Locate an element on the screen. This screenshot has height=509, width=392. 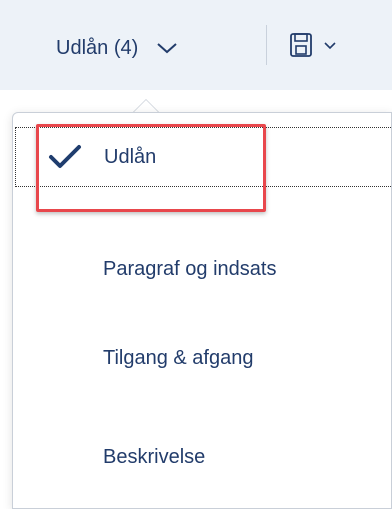
menu-item-paragraf-og-indsats: Paragraf og indsats is located at coordinates (202, 269).